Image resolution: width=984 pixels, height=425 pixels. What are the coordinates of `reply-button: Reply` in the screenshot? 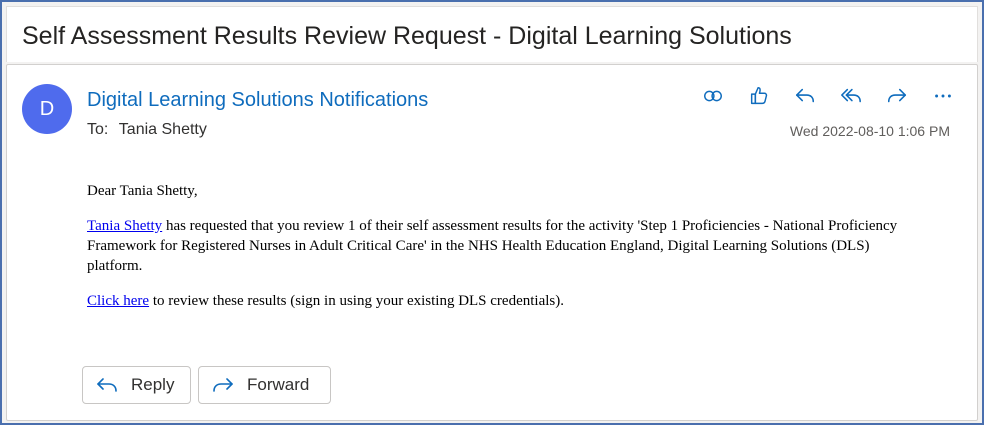 It's located at (136, 385).